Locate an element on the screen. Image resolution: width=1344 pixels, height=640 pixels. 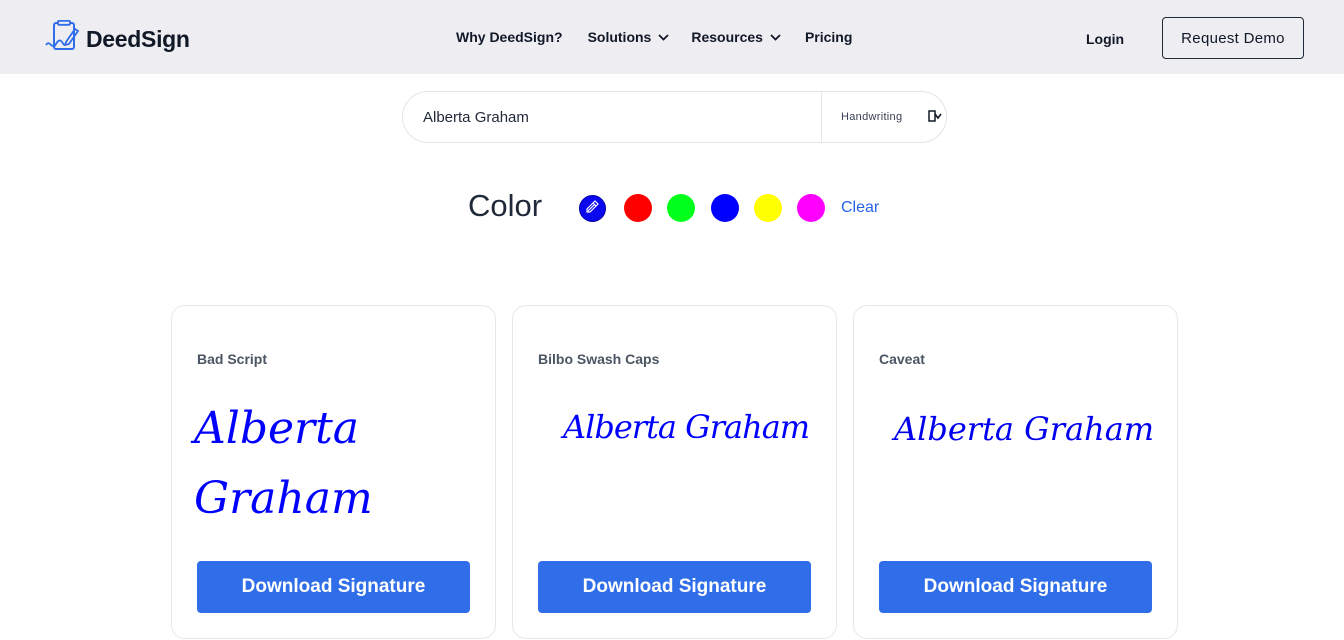
font-name: Bilbo Swash Caps is located at coordinates (599, 359).